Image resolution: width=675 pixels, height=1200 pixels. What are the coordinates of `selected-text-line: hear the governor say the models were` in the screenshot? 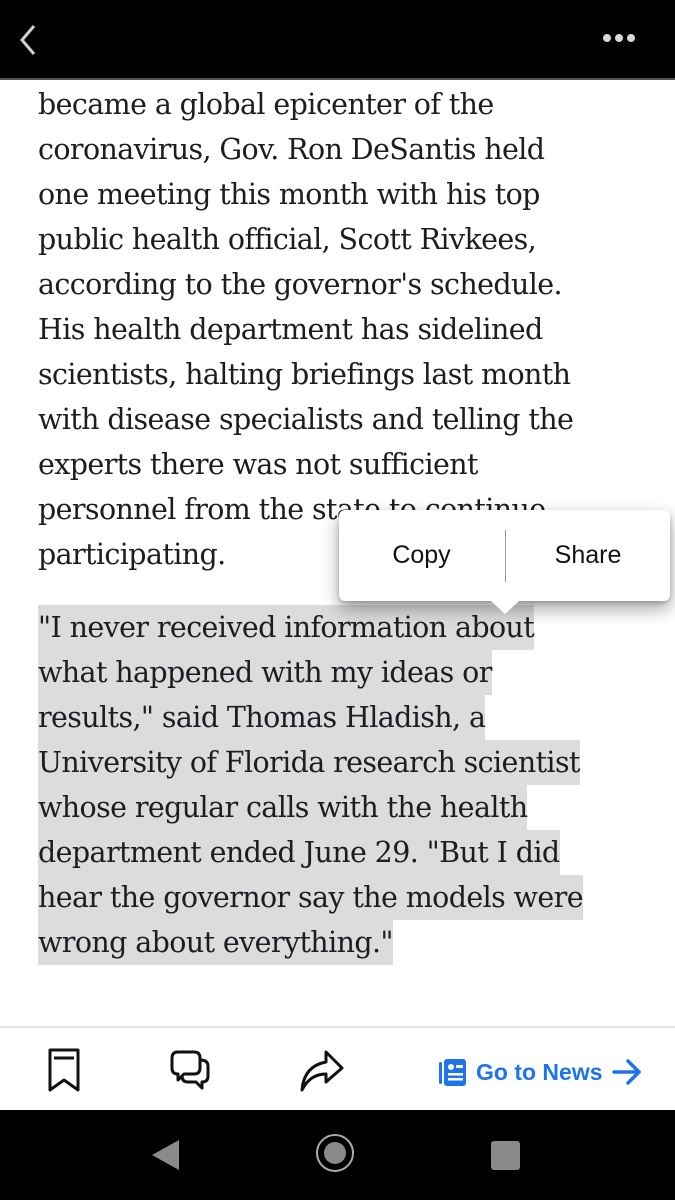 It's located at (311, 897).